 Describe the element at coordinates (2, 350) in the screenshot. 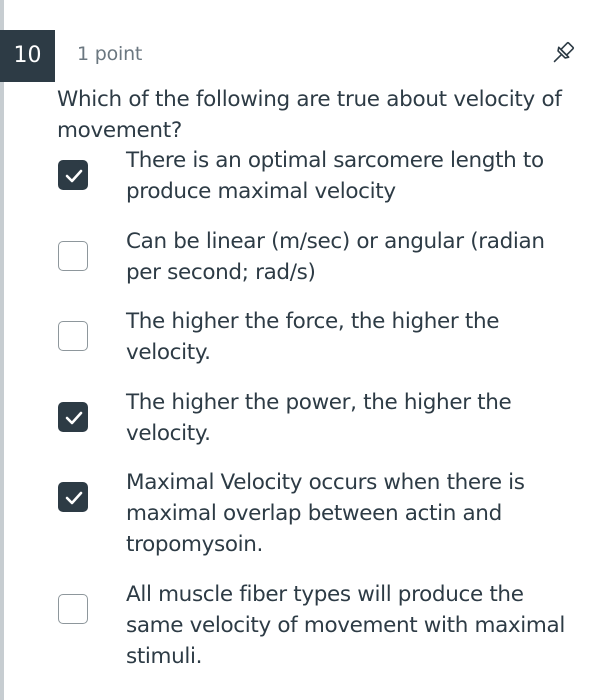

I see `question-left-rail` at that location.